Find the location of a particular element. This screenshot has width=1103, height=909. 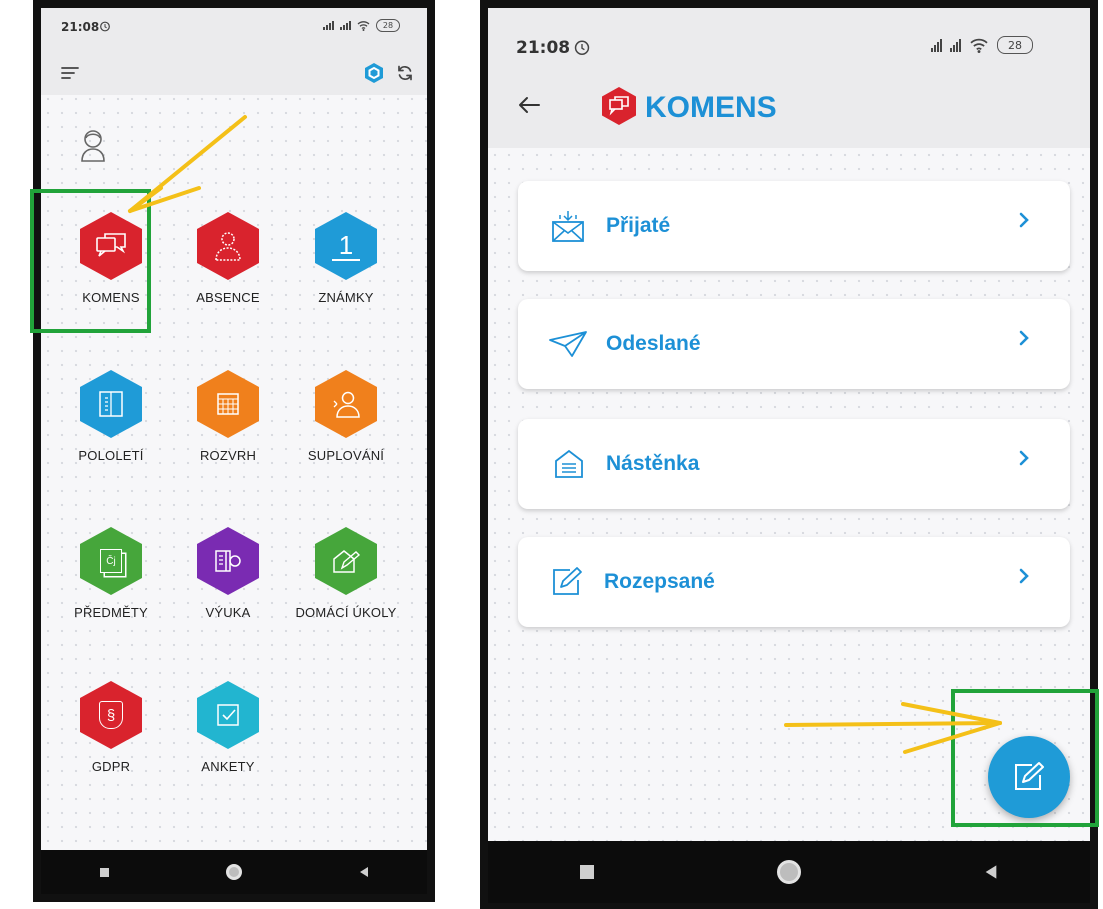

arrow-to-komens is located at coordinates (187, 164).